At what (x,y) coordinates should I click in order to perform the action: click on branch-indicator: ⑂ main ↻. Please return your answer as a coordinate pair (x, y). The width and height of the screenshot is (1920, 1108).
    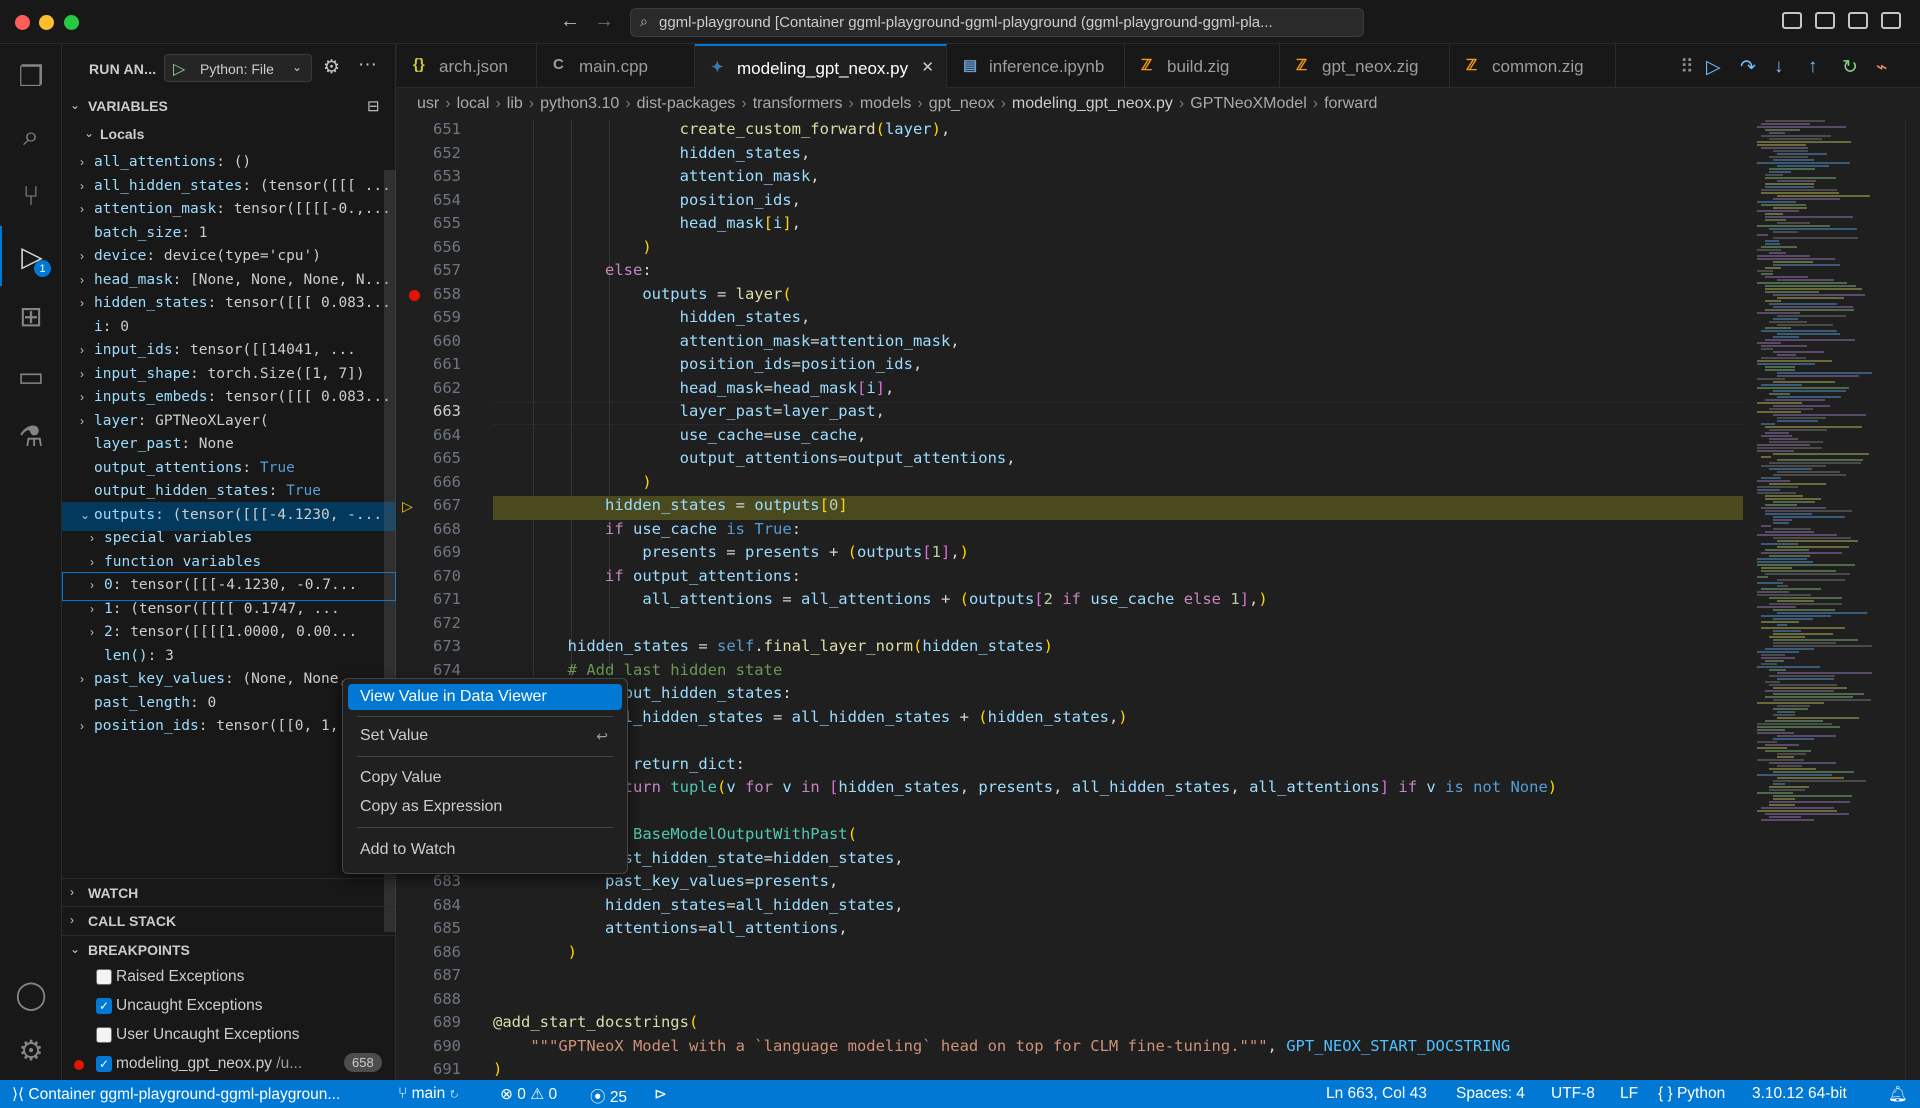
    Looking at the image, I should click on (428, 1094).